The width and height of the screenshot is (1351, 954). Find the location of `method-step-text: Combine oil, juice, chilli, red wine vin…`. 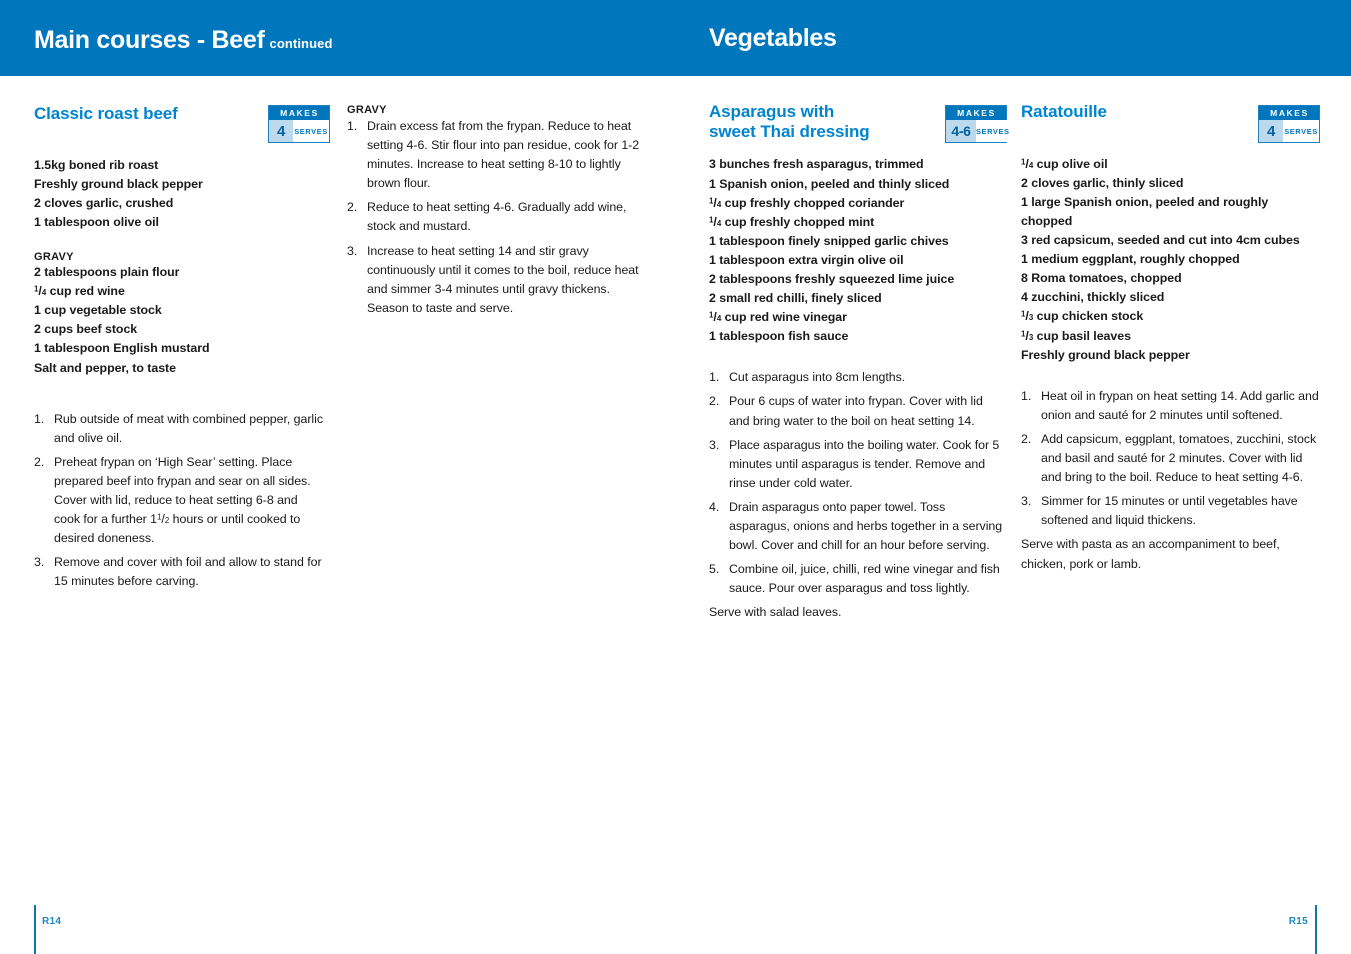

method-step-text: Combine oil, juice, chilli, red wine vin… is located at coordinates (864, 579).